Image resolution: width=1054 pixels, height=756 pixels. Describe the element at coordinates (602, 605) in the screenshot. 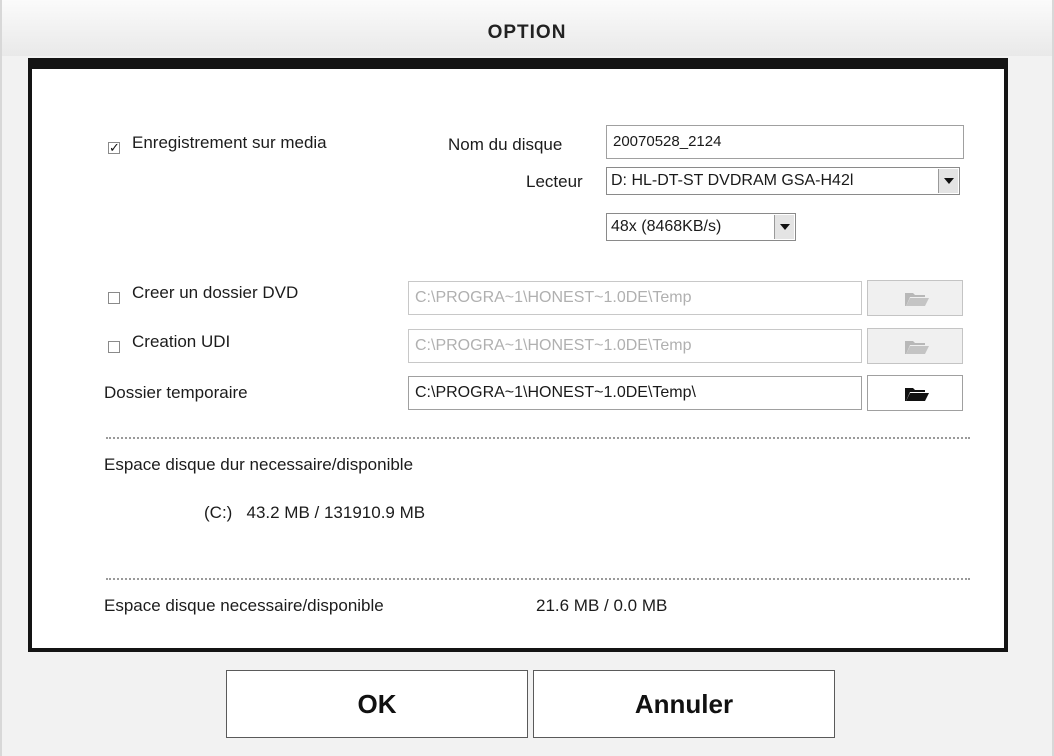

I see `disc-space-value: 21.6 MB / 0.0 MB` at that location.